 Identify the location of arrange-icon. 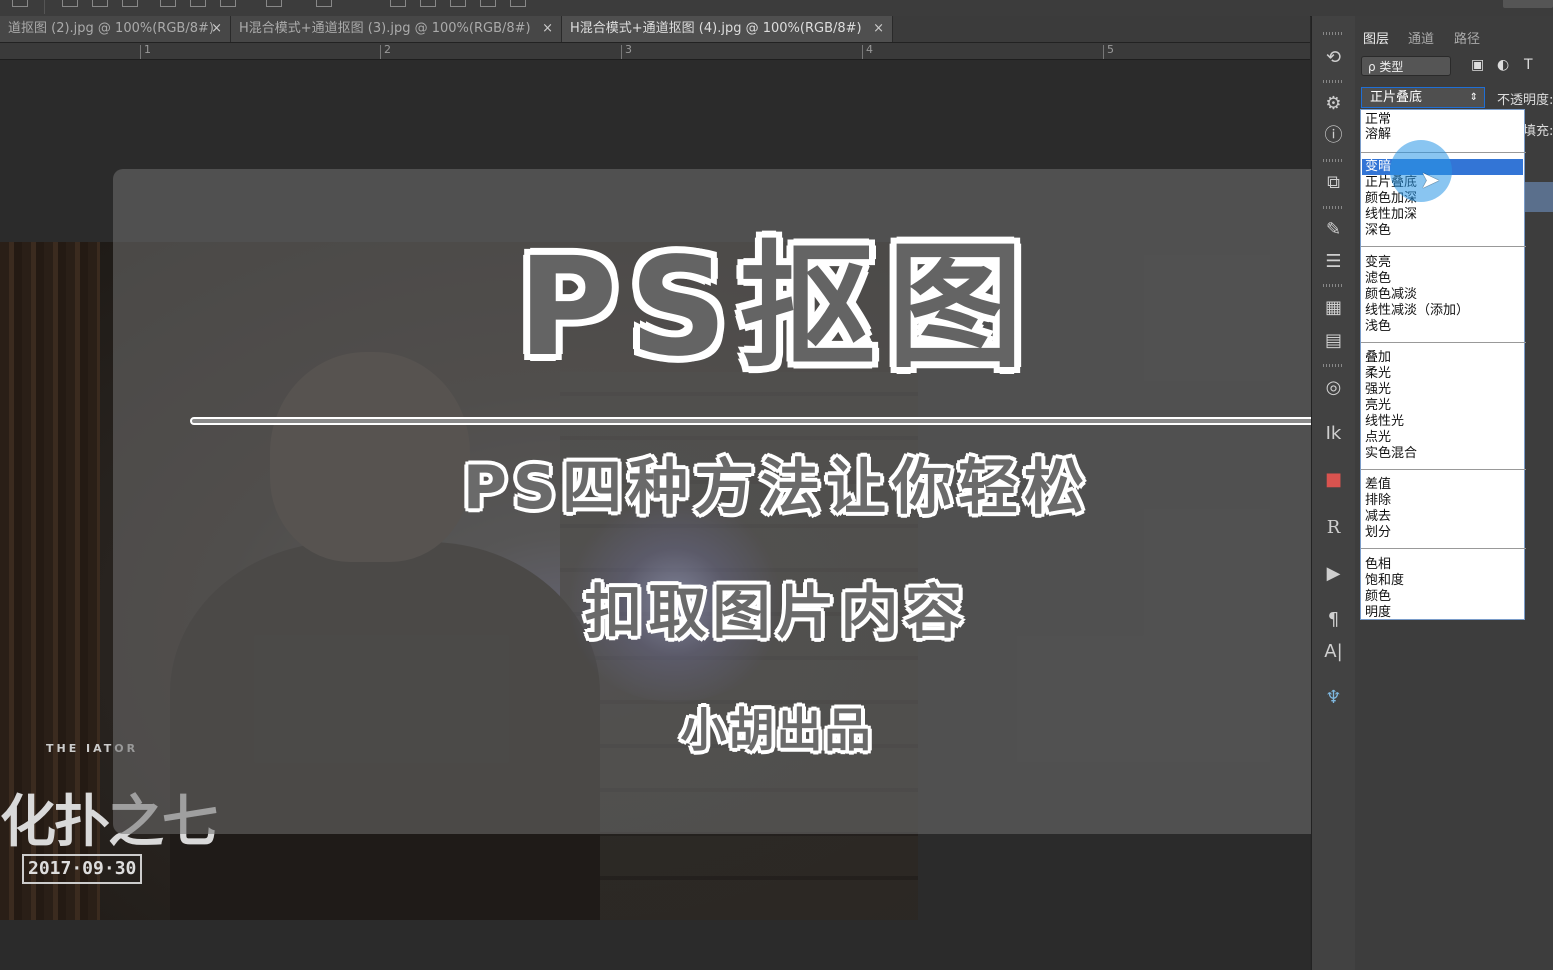
(274, 3).